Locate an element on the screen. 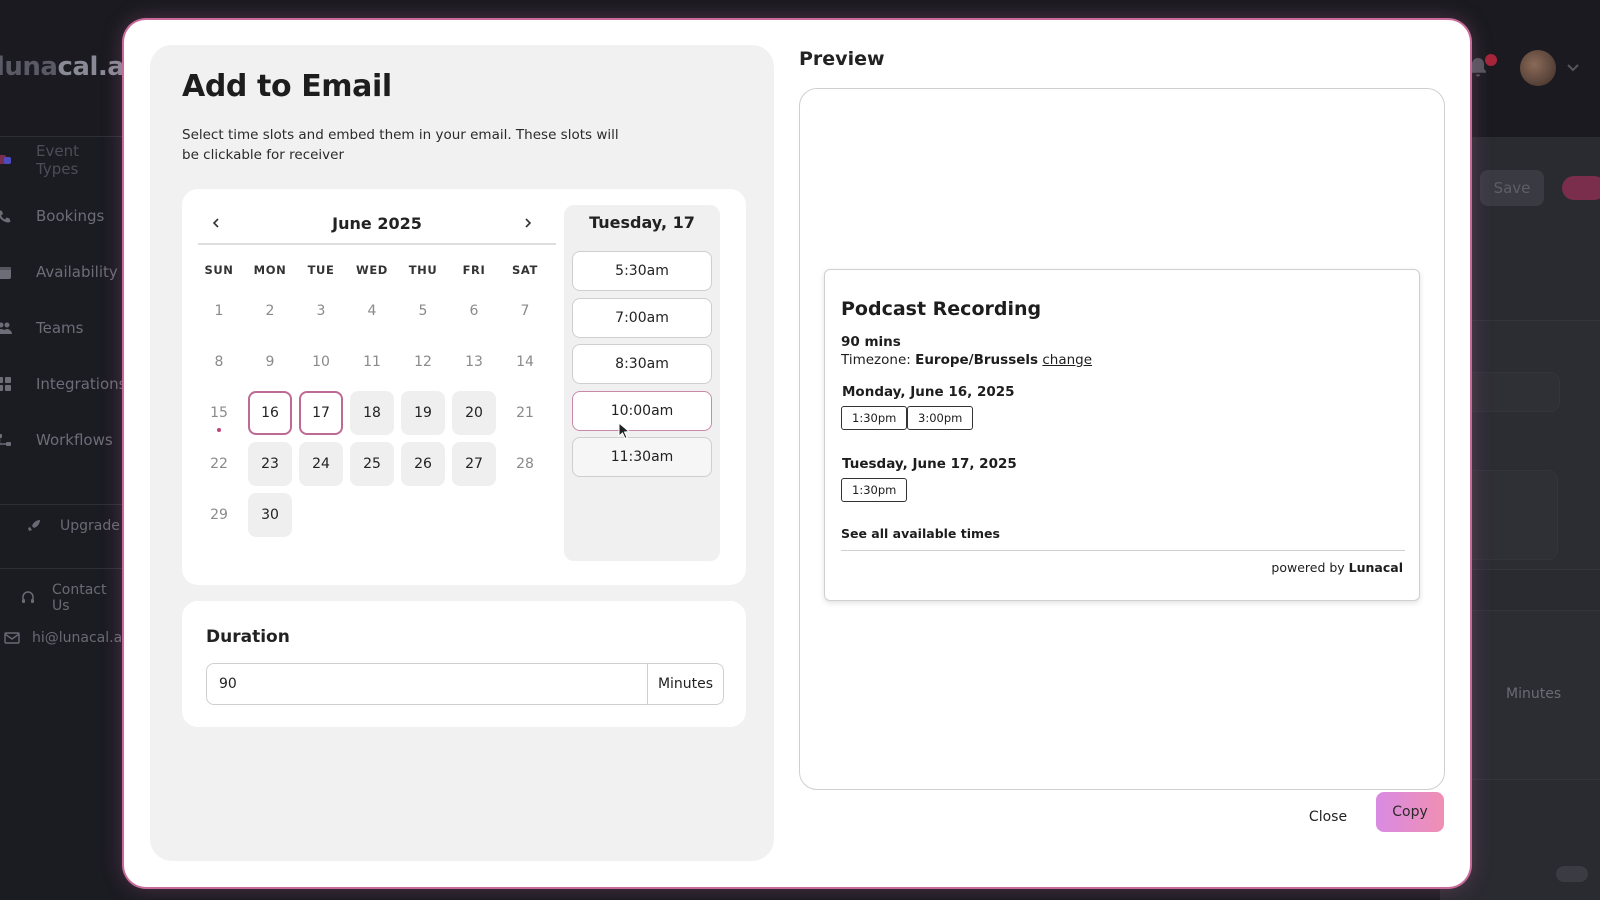  calendar-day-number: 27 is located at coordinates (474, 464).